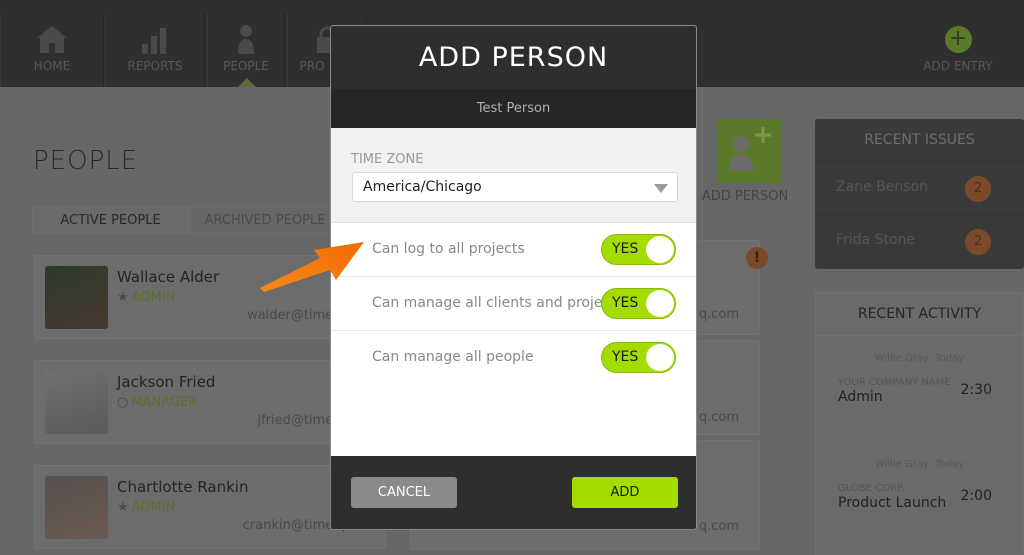  I want to click on circle-icon: ○, so click(123, 402).